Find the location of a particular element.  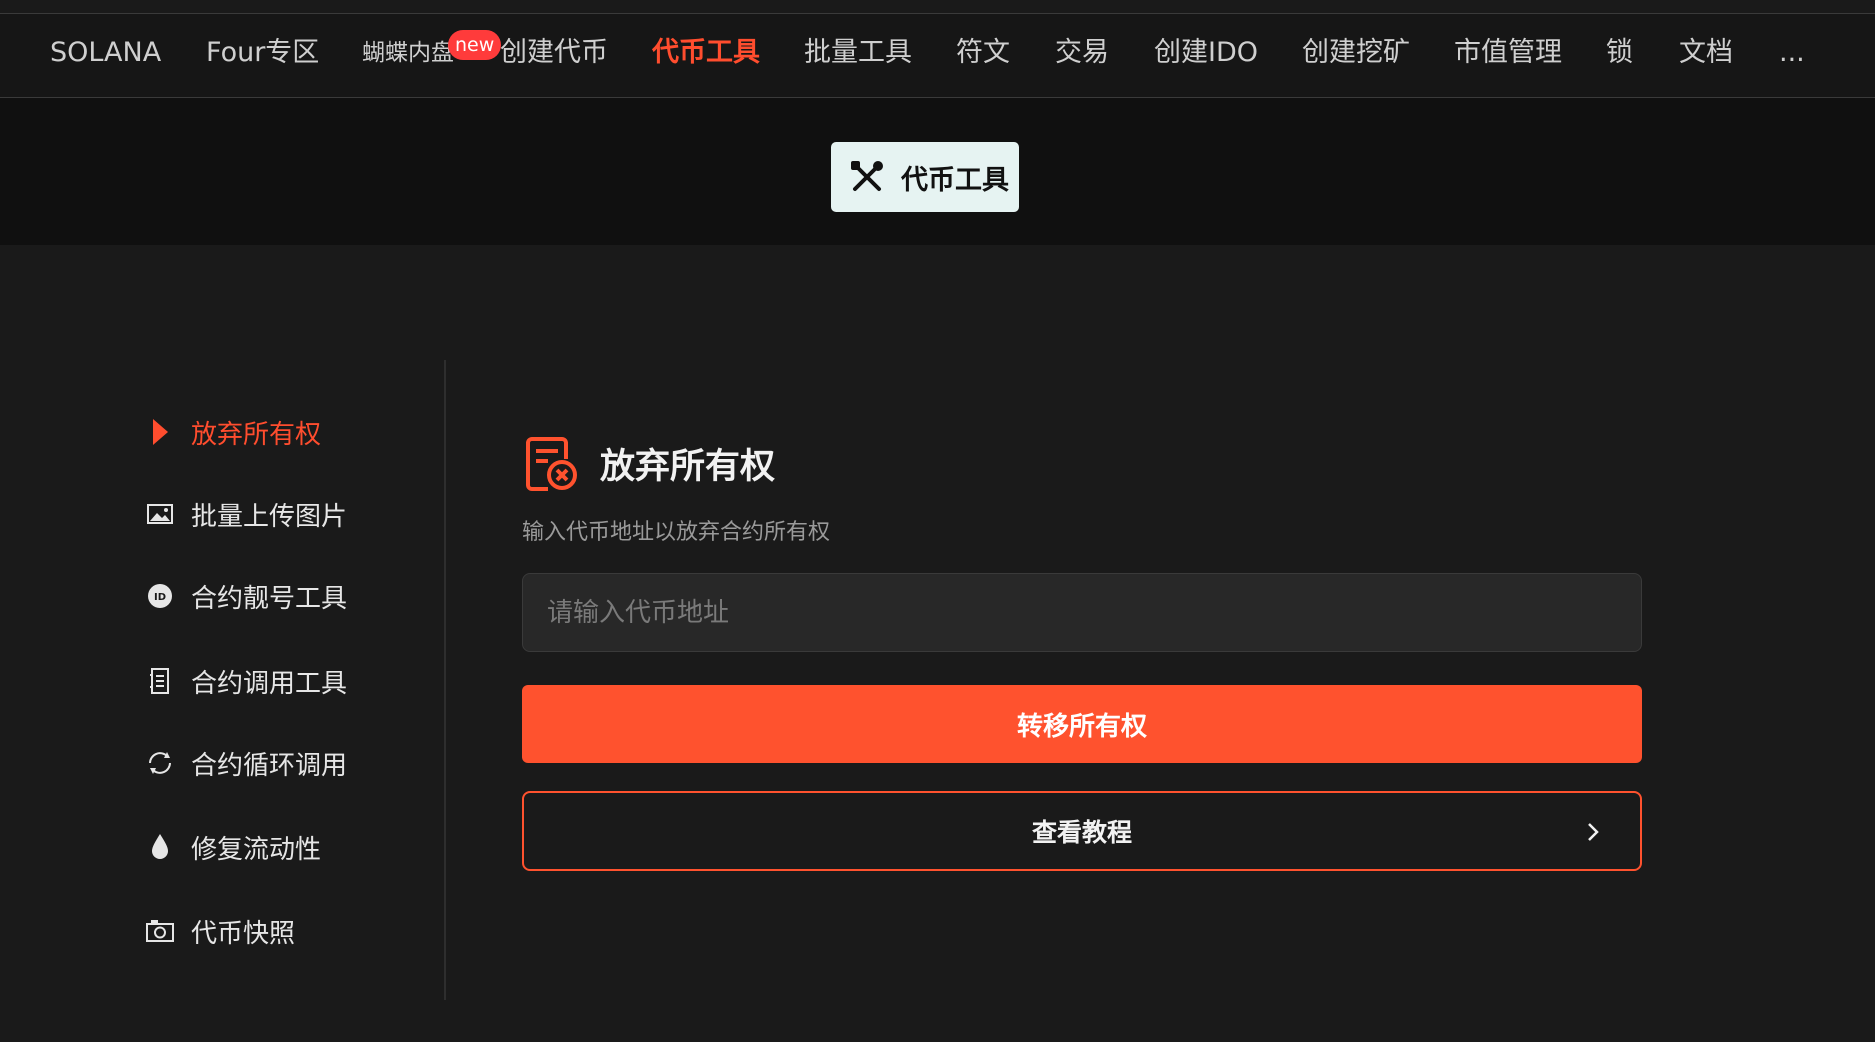

view-tutorial-button: 查看教程 is located at coordinates (1082, 831).